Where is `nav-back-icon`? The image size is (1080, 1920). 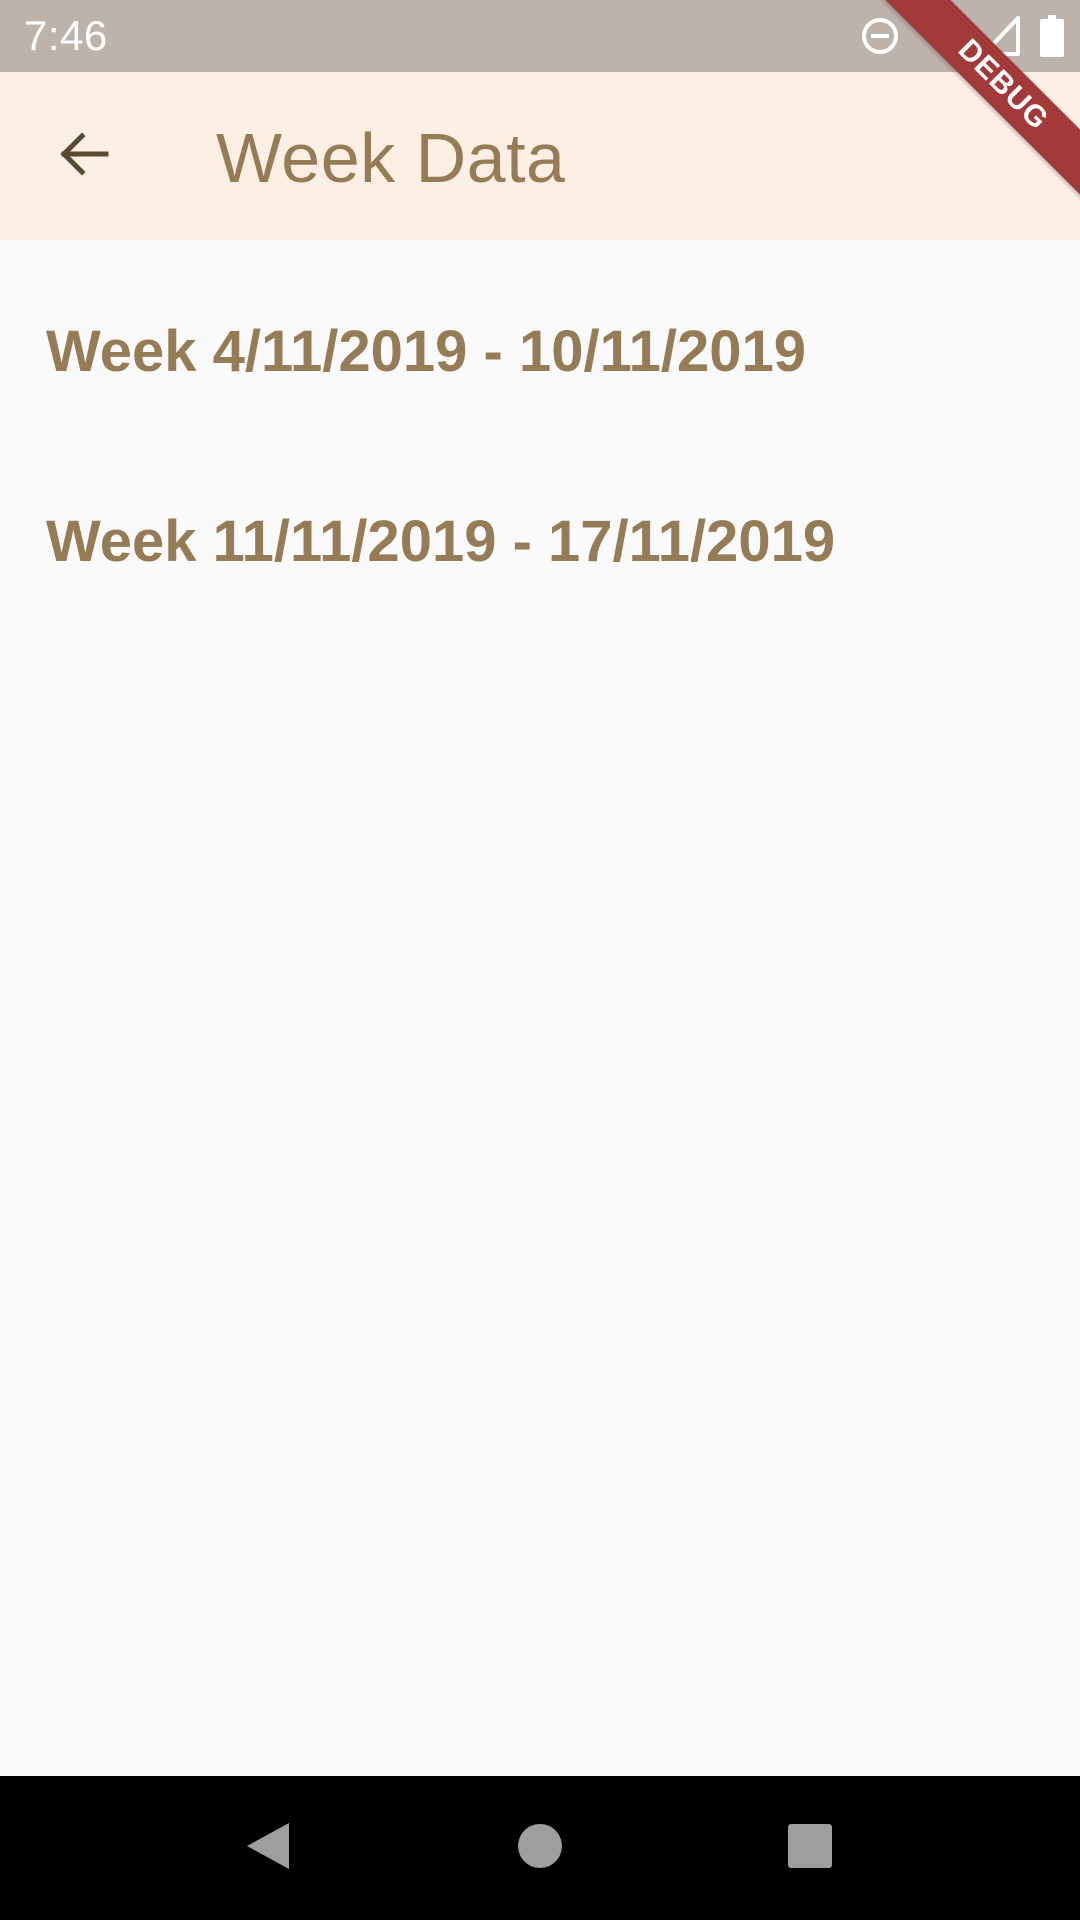 nav-back-icon is located at coordinates (268, 1848).